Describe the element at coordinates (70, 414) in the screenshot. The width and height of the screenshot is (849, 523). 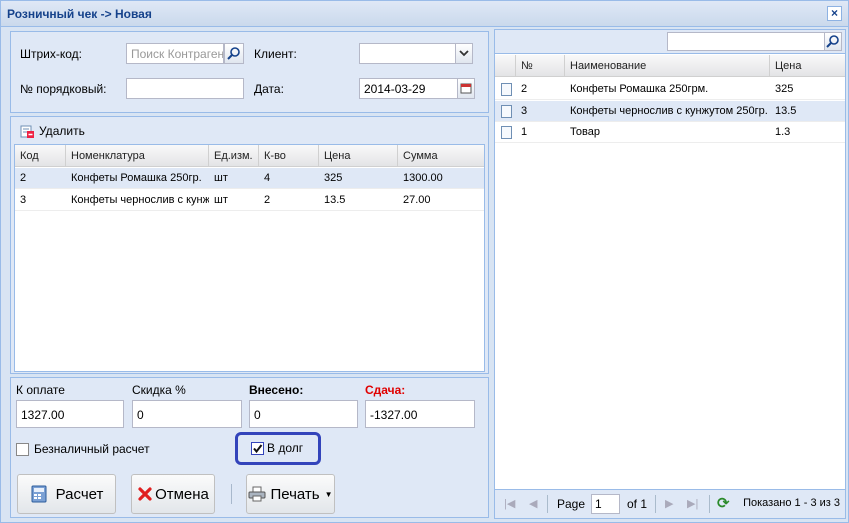
I see `to-pay-field: 1327.00` at that location.